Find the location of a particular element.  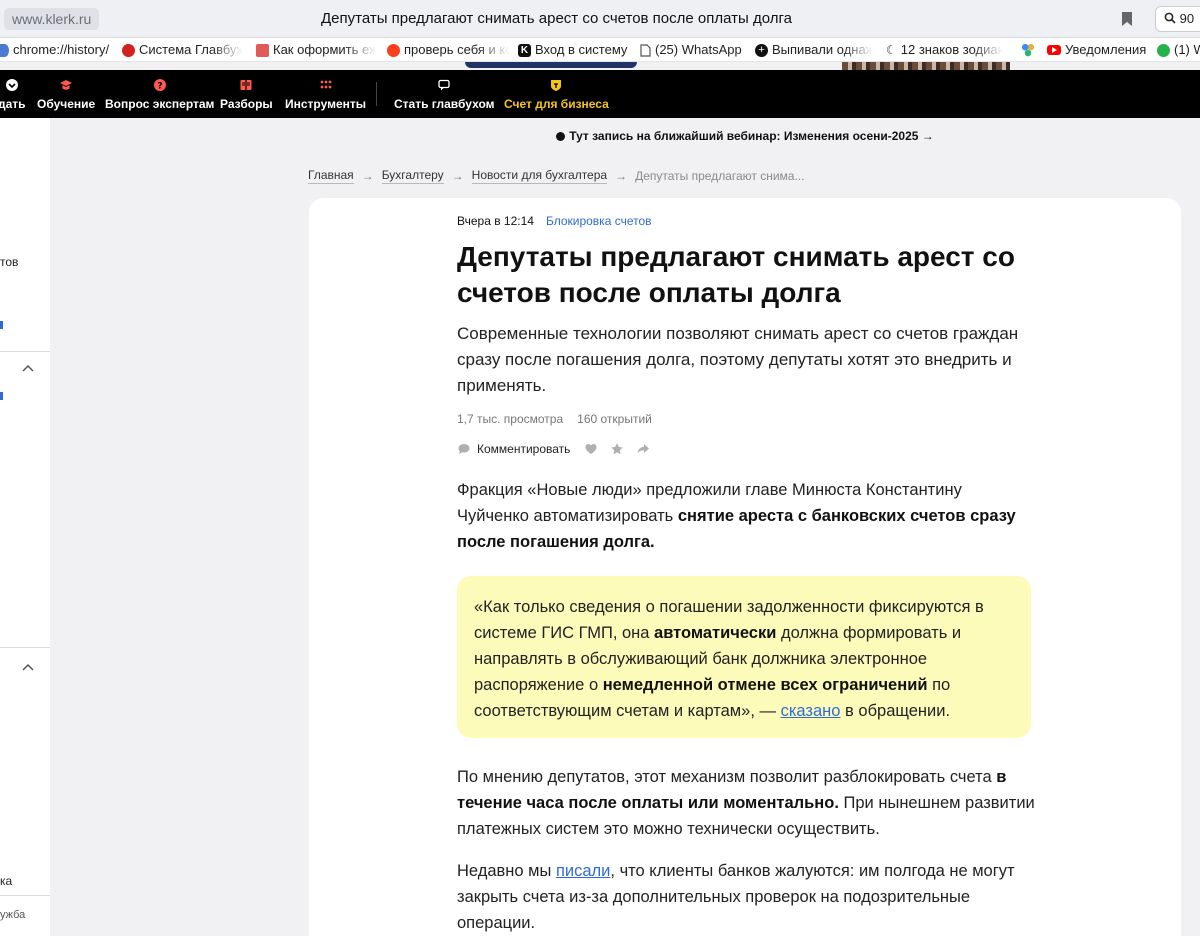

zoom-icon is located at coordinates (1170, 18).